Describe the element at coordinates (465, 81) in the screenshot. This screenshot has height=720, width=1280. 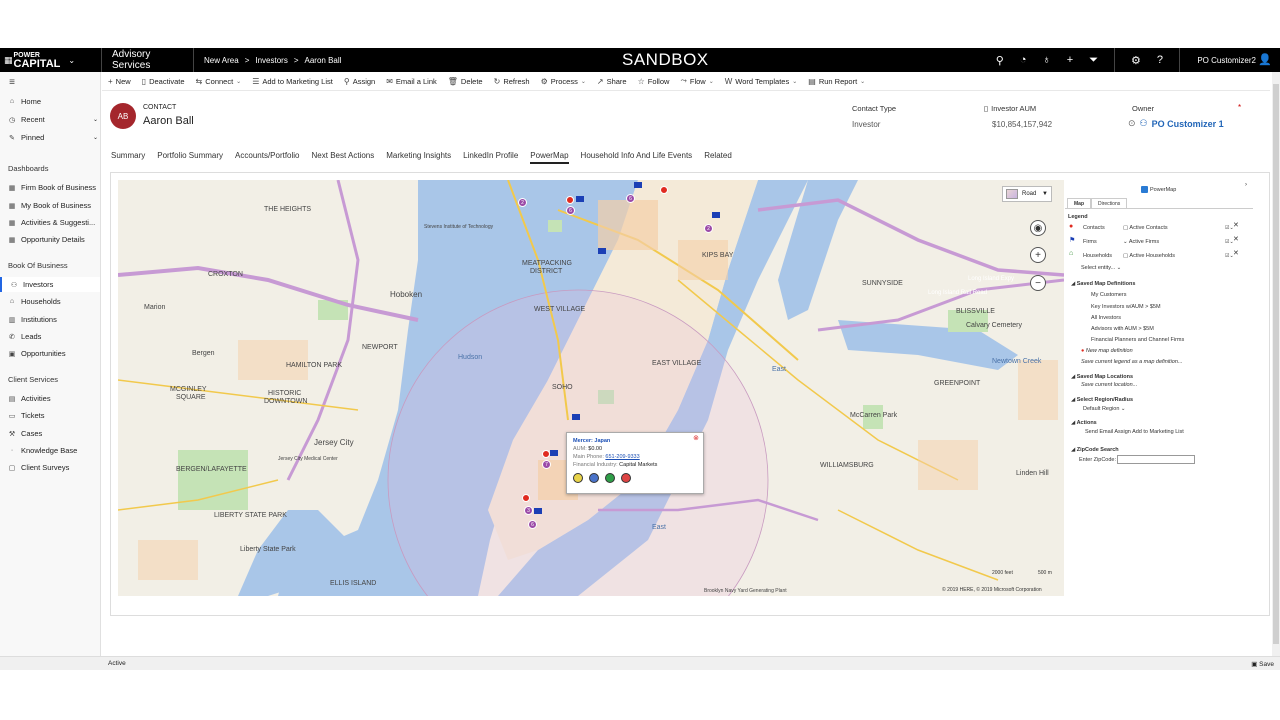
I see `delete-button: 🗑 Delete` at that location.